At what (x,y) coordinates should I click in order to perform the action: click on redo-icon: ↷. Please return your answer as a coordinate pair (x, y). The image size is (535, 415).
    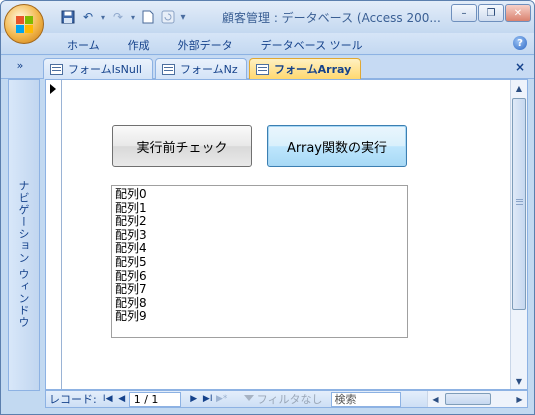
    Looking at the image, I should click on (118, 17).